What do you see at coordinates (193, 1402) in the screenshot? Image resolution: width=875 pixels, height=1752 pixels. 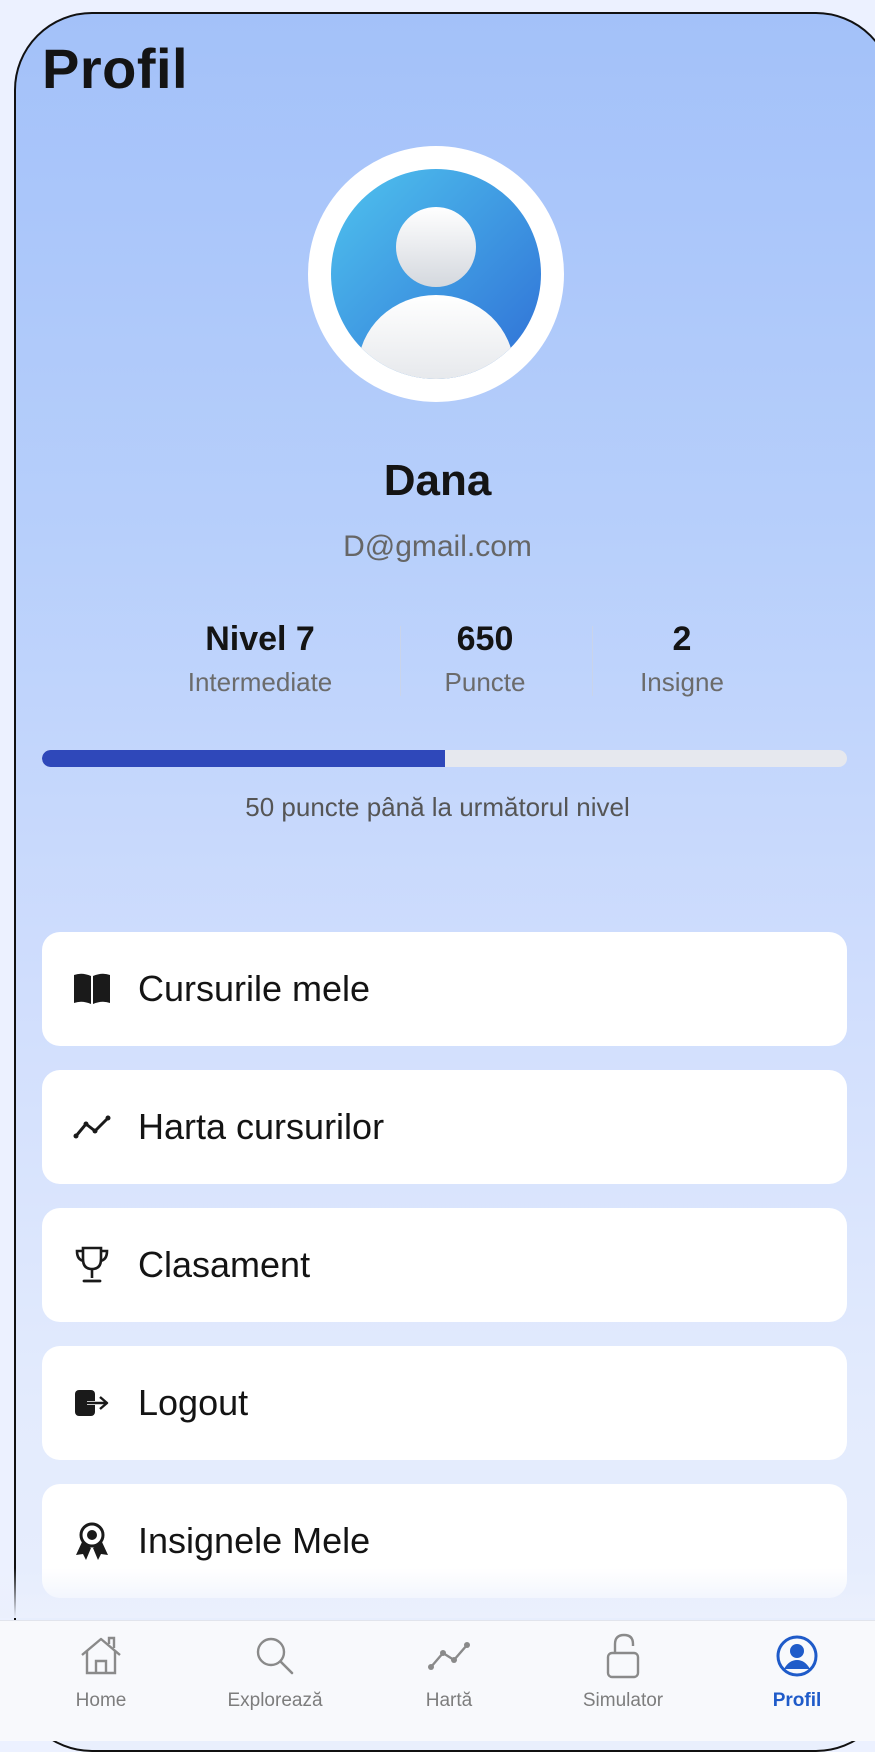 I see `menu-item-label: Logout` at bounding box center [193, 1402].